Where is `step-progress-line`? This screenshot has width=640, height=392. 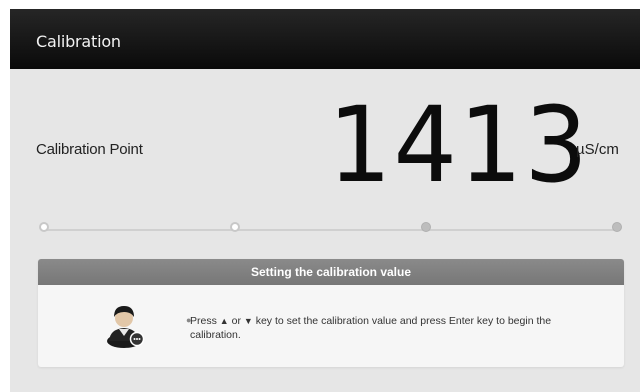 step-progress-line is located at coordinates (331, 230).